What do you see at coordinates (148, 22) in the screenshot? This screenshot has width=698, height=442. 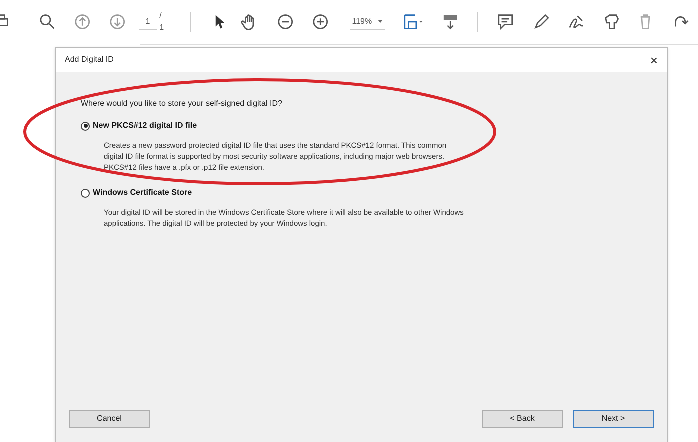 I see `page-field: 1` at bounding box center [148, 22].